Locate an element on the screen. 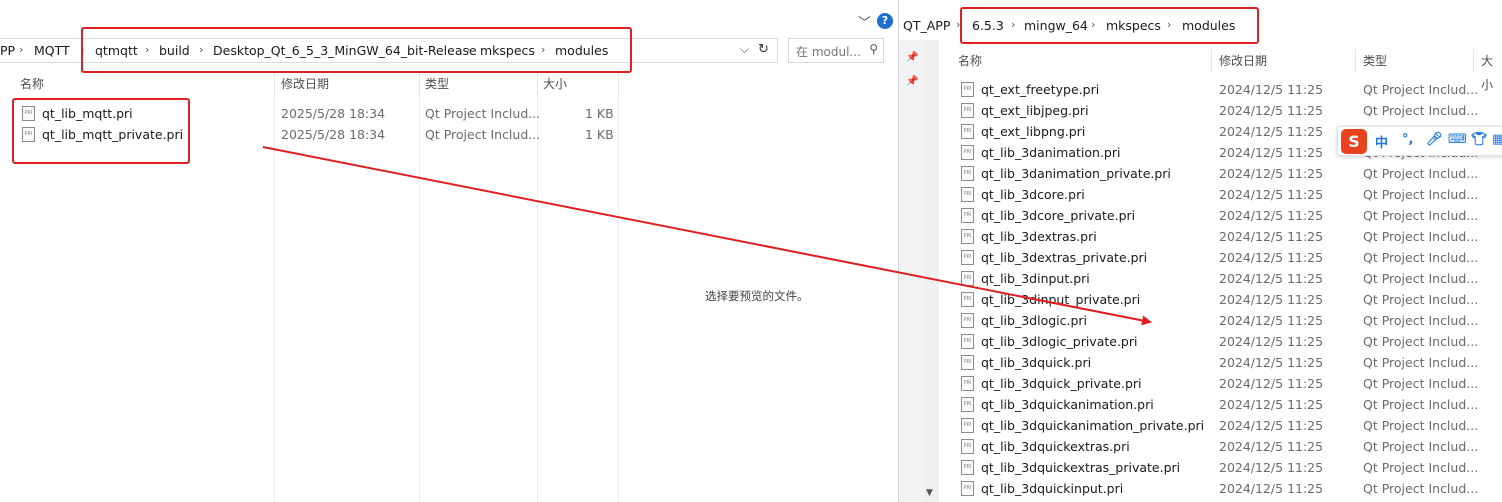 This screenshot has height=502, width=1502. file-name: qt_ext_libjpeg.pri is located at coordinates (1035, 110).